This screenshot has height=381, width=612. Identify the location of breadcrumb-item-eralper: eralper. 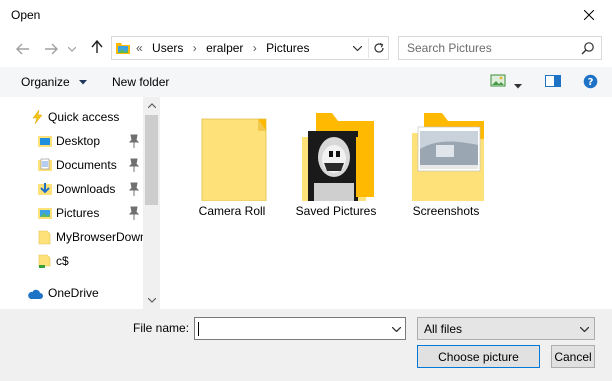
(224, 48).